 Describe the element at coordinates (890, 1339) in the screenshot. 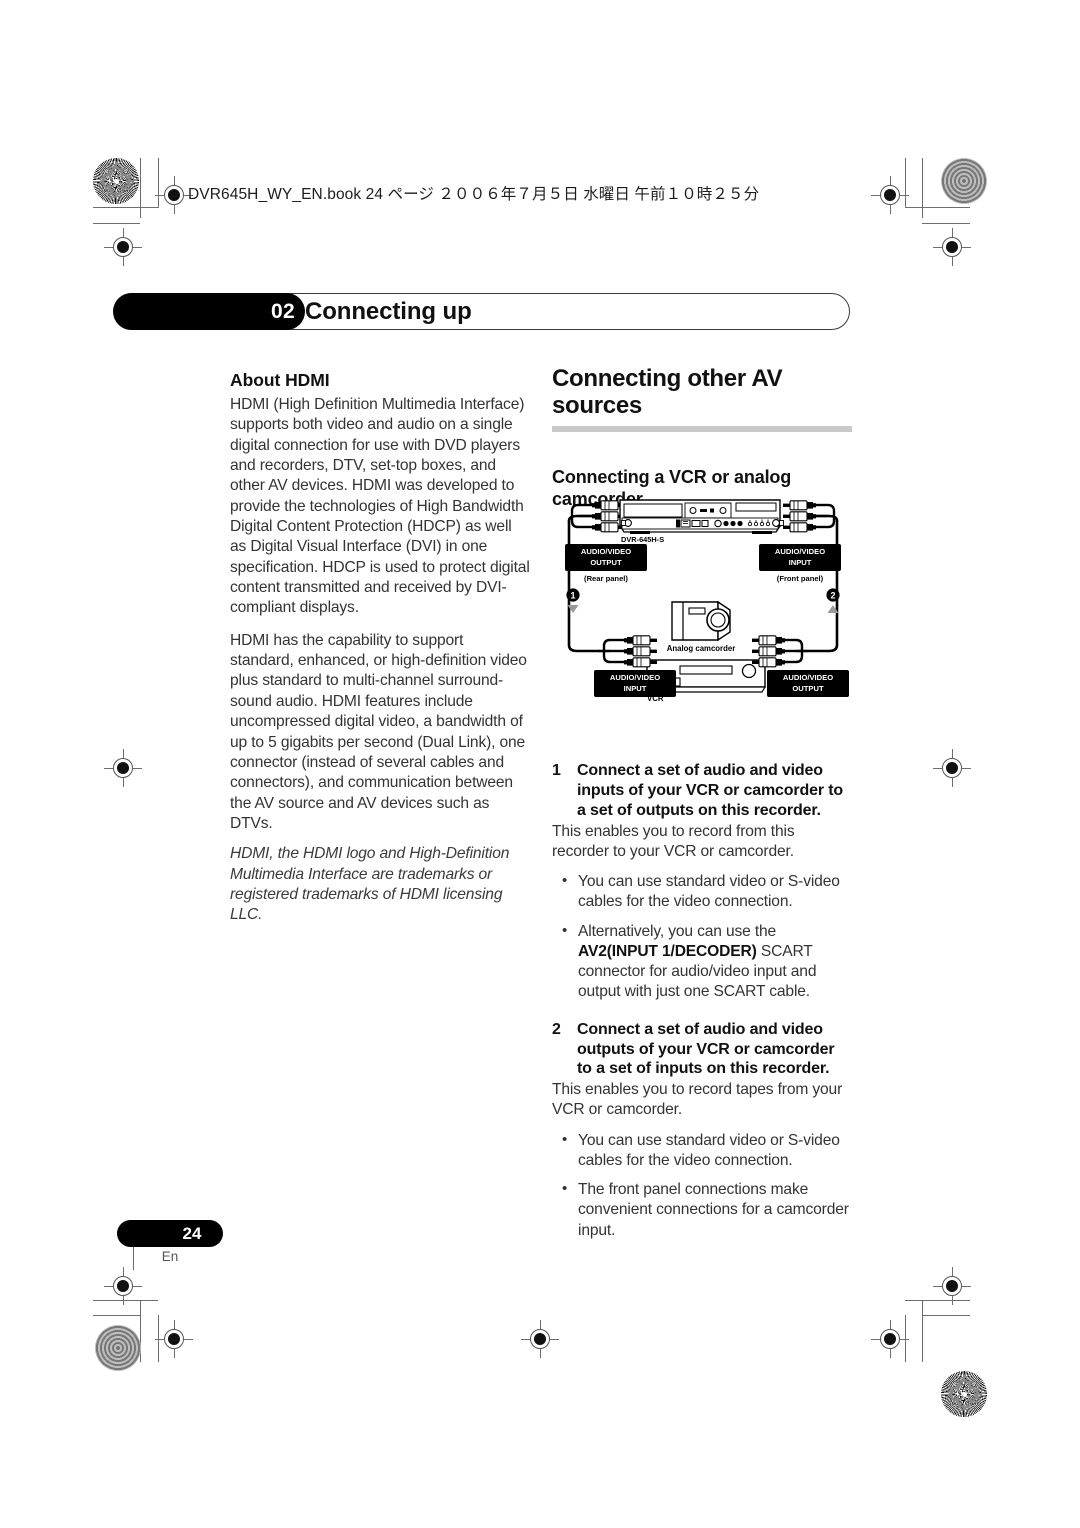

I see `registration-mark-bottom-right` at that location.